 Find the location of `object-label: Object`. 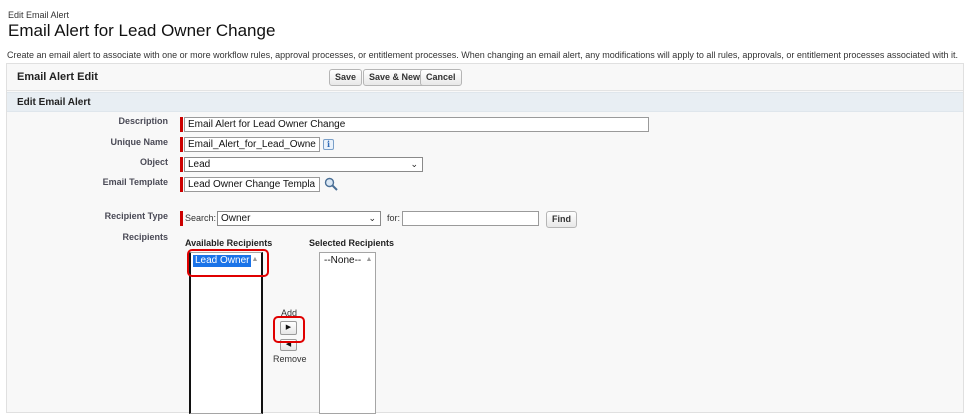

object-label: Object is located at coordinates (153, 162).